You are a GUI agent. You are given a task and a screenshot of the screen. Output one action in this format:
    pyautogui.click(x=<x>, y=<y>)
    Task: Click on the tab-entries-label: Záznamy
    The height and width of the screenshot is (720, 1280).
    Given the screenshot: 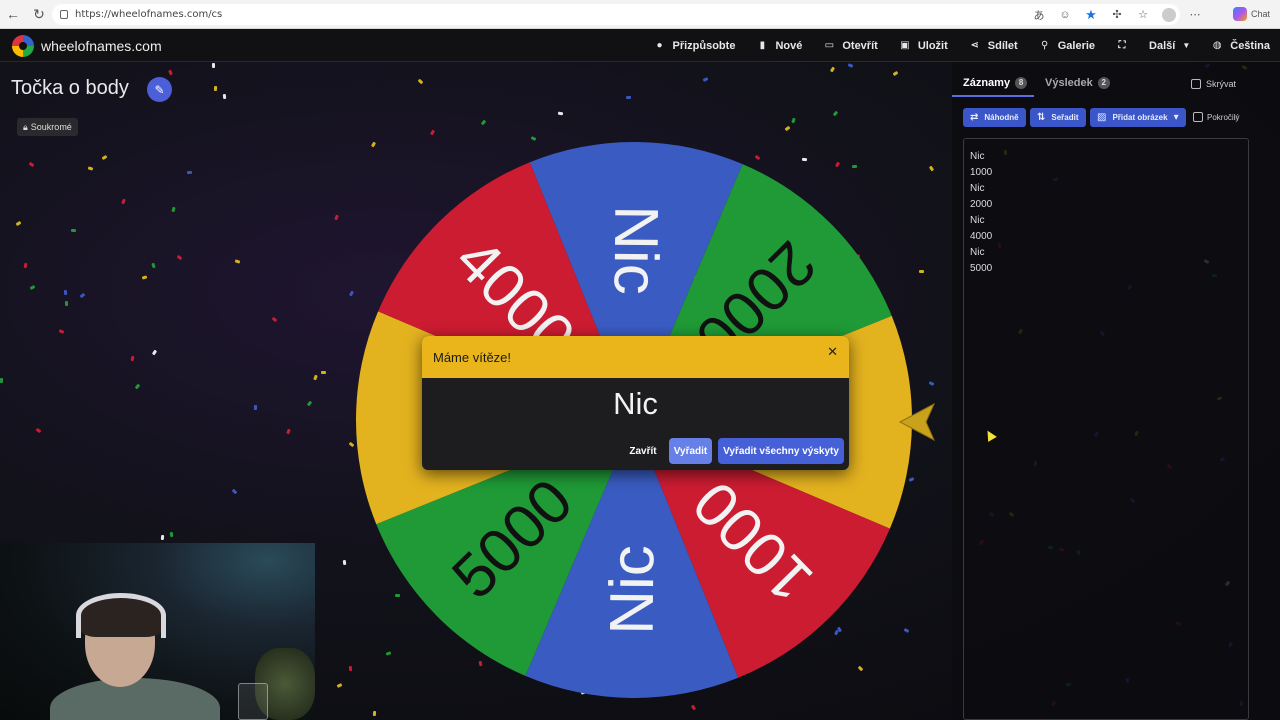 What is the action you would take?
    pyautogui.click(x=987, y=83)
    